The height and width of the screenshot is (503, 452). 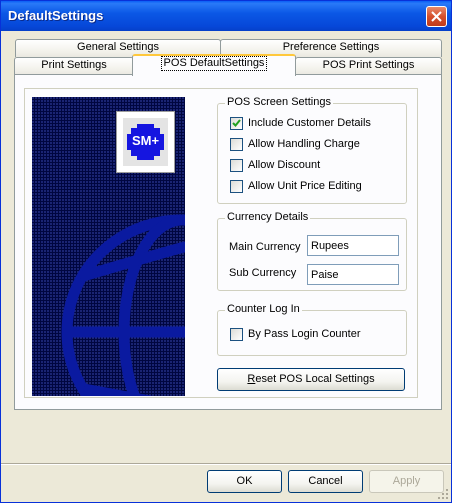 I want to click on checkmark-icon, so click(x=236, y=123).